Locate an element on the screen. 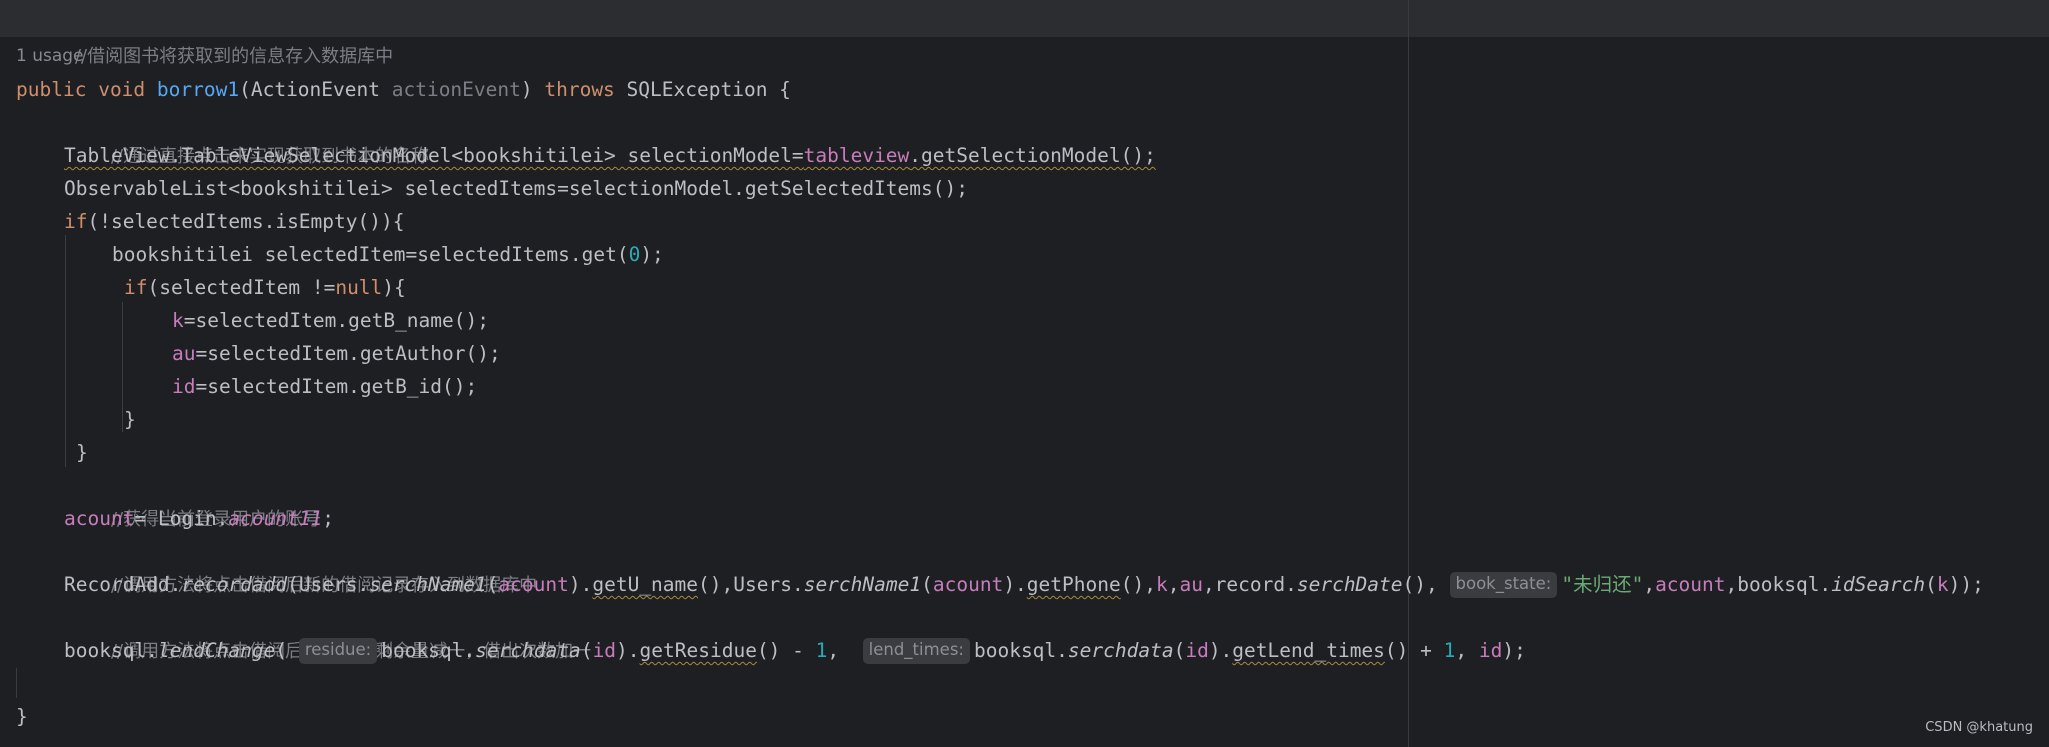 This screenshot has height=747, width=2049. static-method: serchName1 is located at coordinates (862, 584).